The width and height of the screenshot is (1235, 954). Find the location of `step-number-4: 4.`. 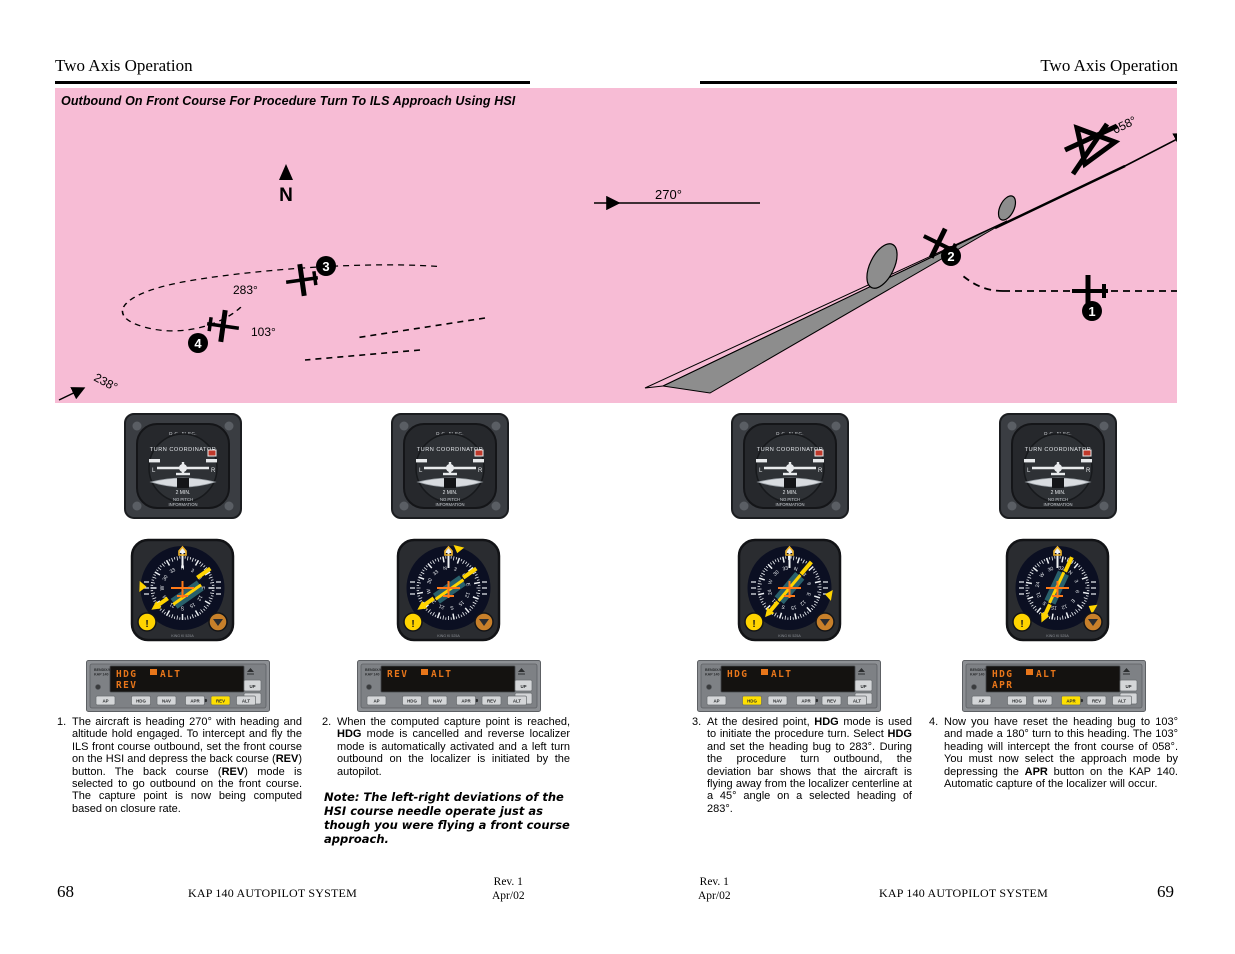

step-number-4: 4. is located at coordinates (934, 722).